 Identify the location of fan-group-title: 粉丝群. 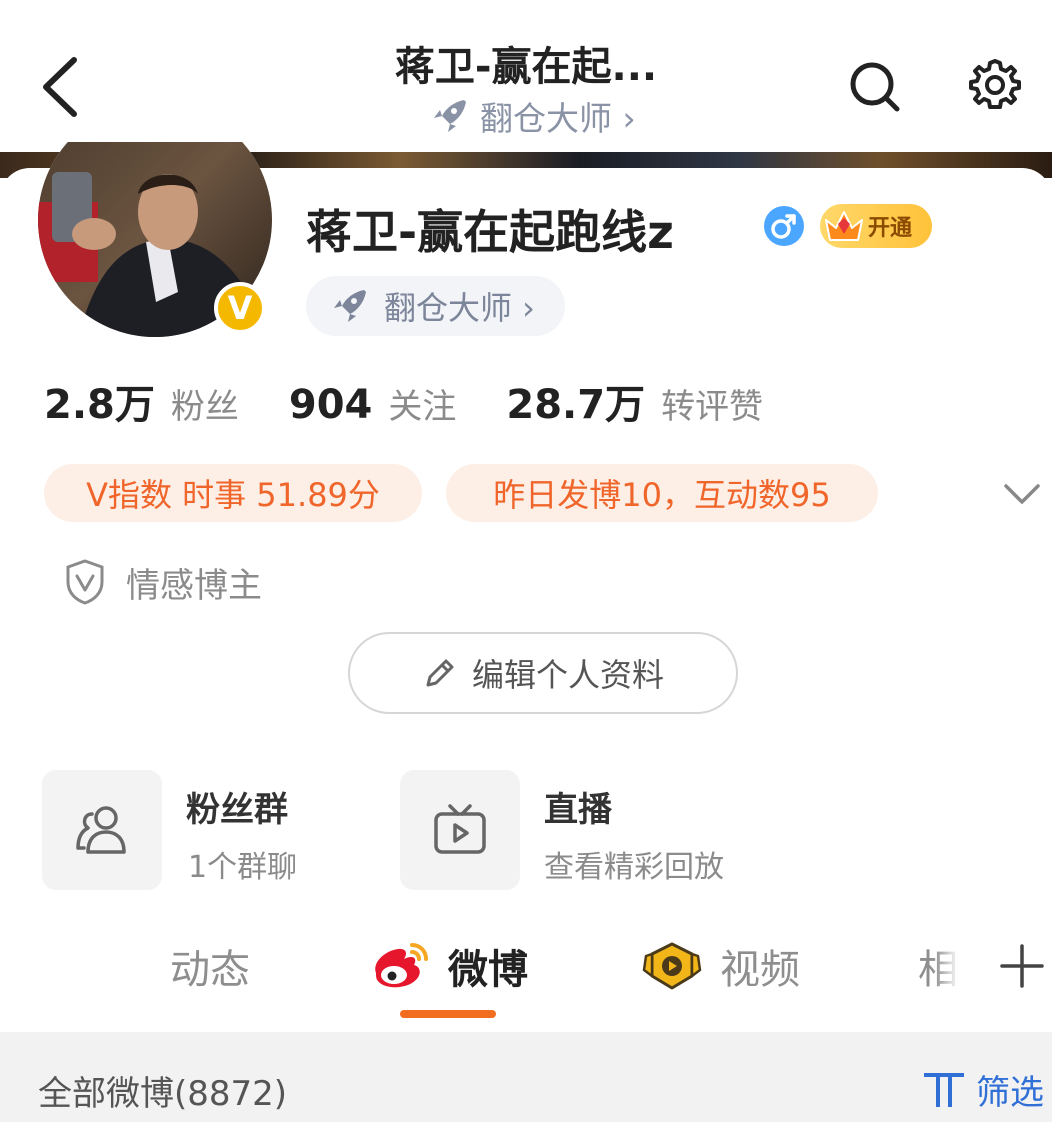
(237, 806).